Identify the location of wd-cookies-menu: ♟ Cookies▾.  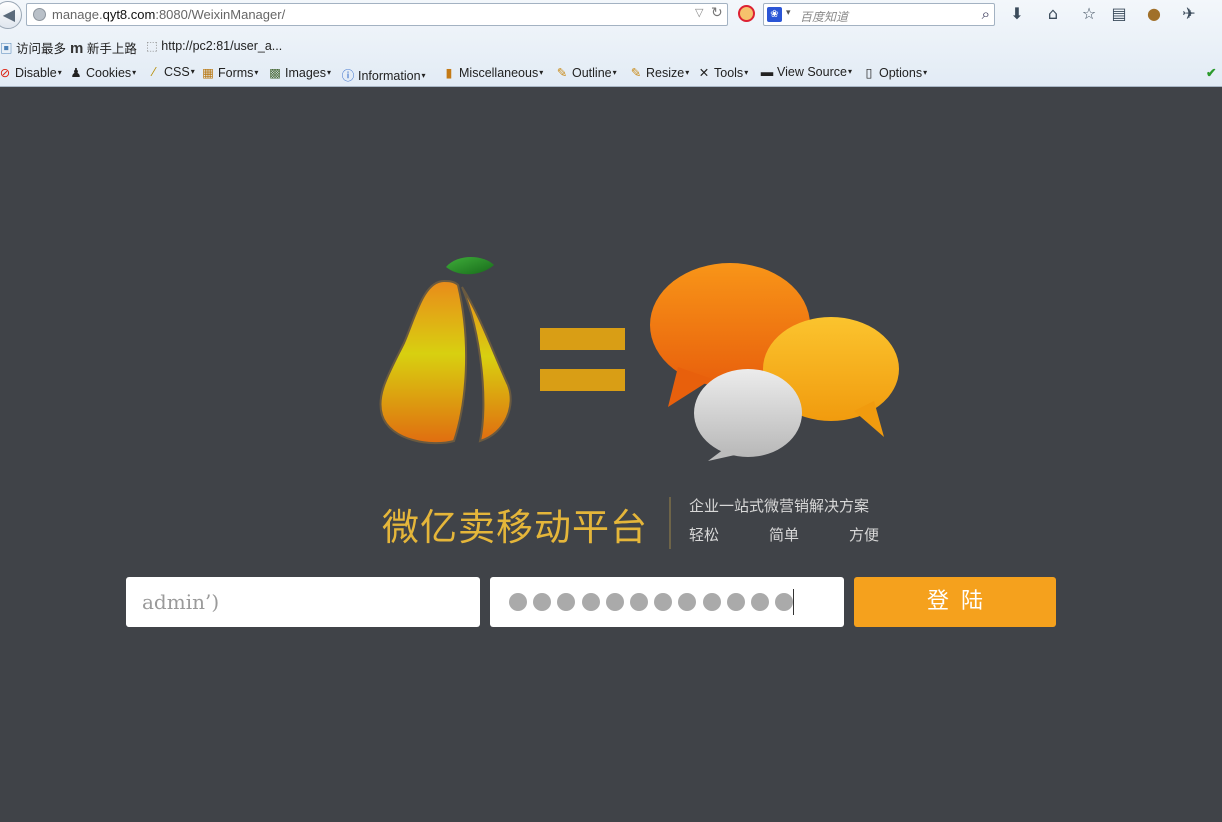
(102, 72).